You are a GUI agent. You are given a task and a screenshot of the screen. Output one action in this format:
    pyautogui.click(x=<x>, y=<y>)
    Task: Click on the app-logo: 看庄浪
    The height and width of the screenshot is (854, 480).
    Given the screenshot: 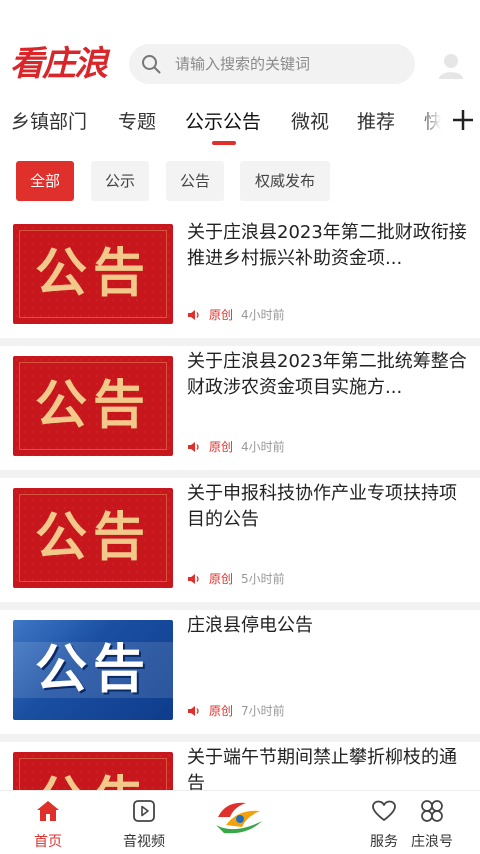 What is the action you would take?
    pyautogui.click(x=59, y=64)
    